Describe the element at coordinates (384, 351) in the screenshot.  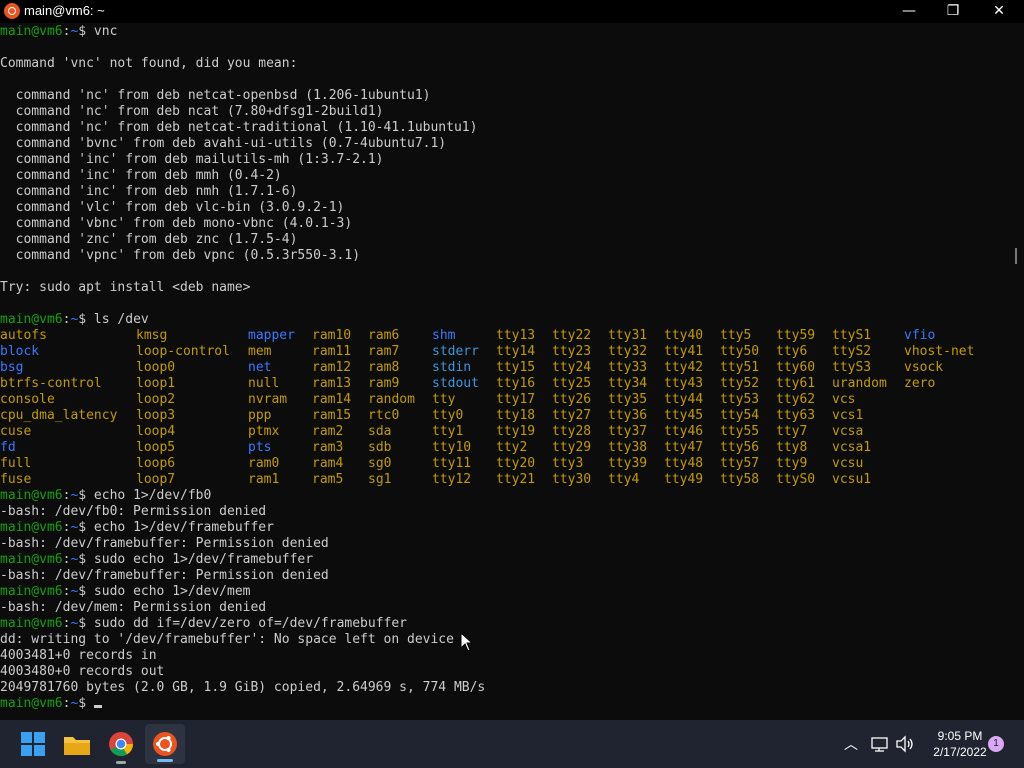
I see `ls-entry: ram7` at that location.